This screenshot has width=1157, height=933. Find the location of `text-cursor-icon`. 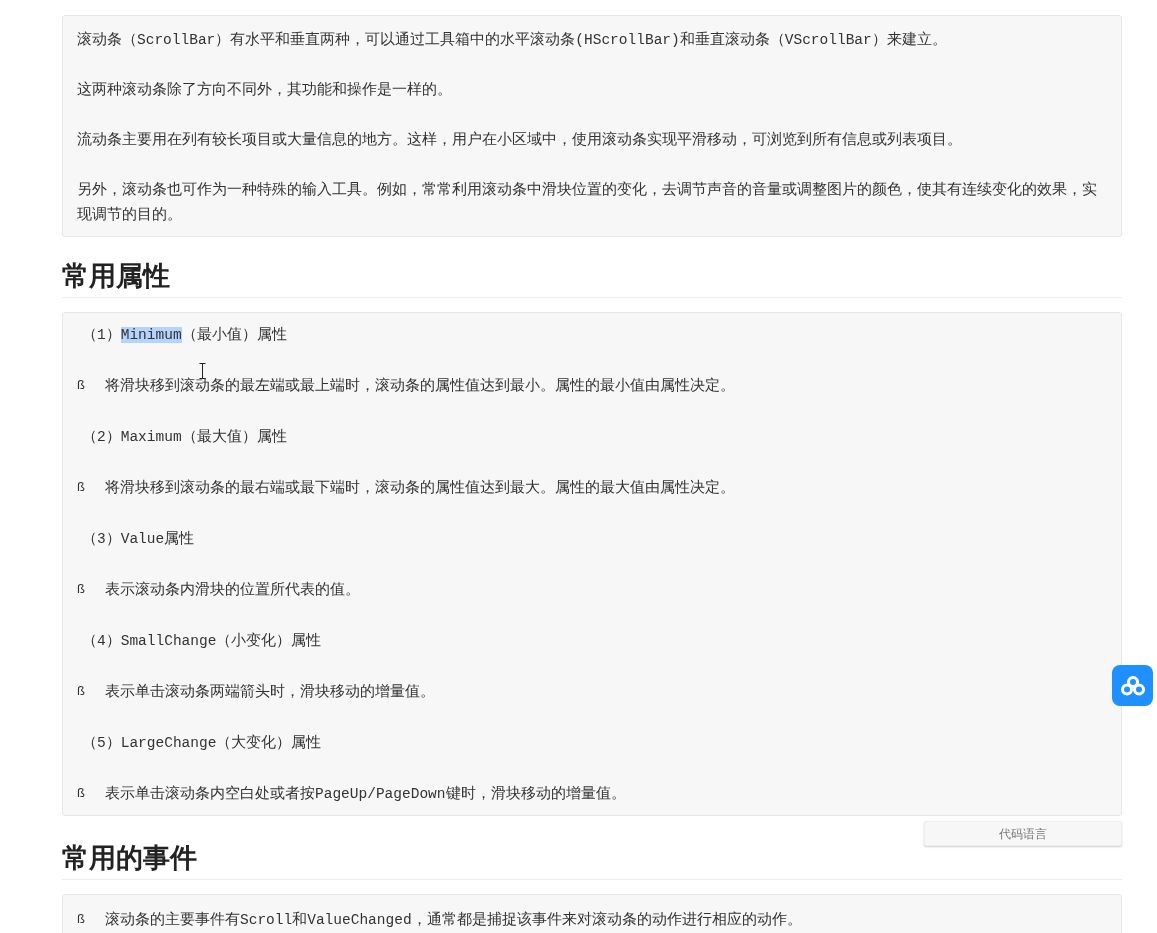

text-cursor-icon is located at coordinates (202, 371).